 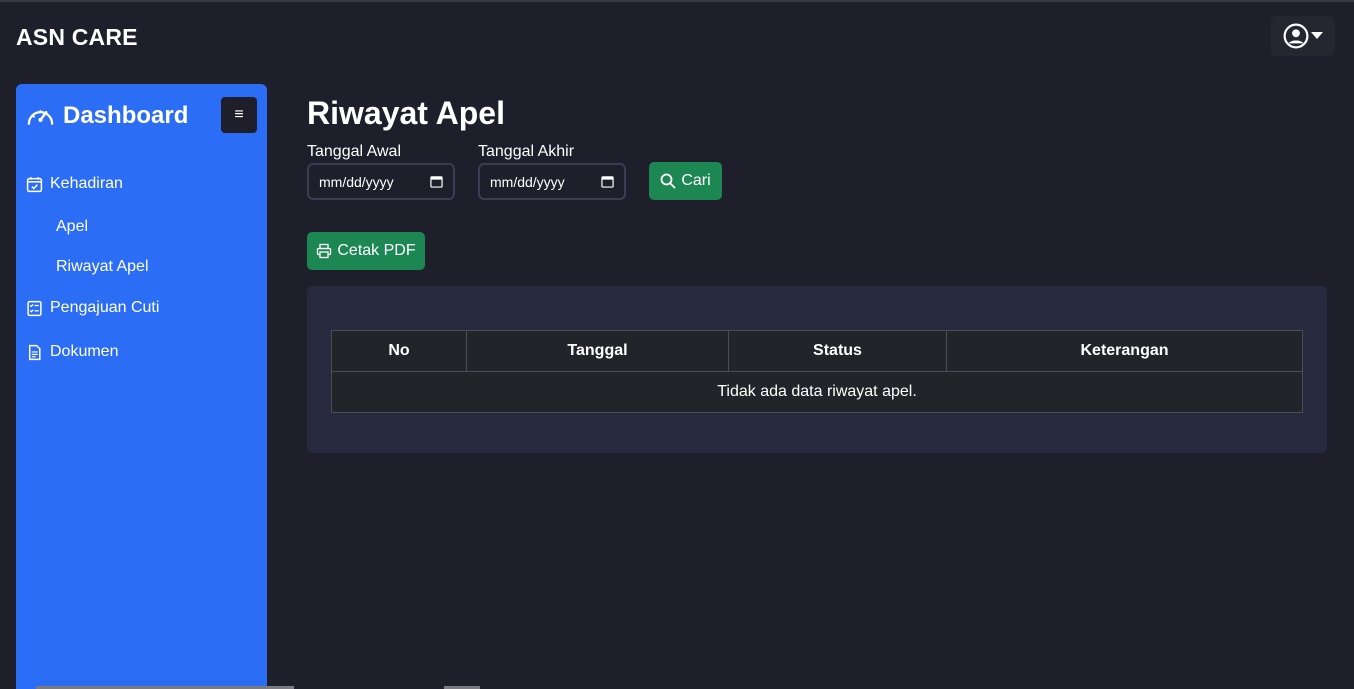 I want to click on sidebar-item-label: Kehadiran, so click(x=86, y=183).